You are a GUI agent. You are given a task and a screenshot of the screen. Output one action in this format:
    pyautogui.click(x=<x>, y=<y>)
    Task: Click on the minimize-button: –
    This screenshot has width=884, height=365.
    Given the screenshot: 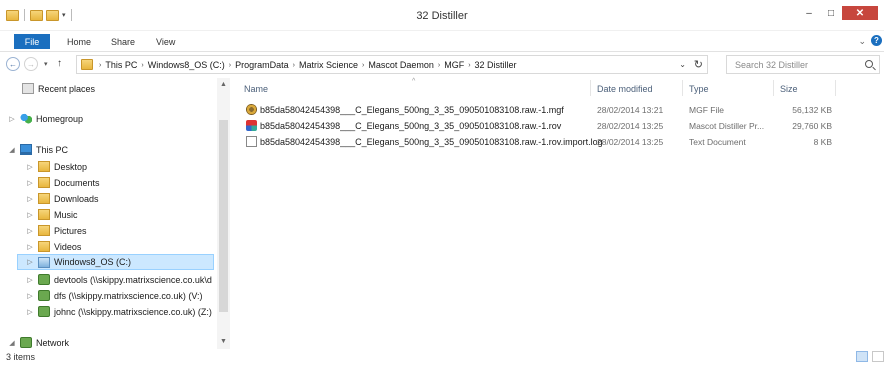 What is the action you would take?
    pyautogui.click(x=809, y=13)
    